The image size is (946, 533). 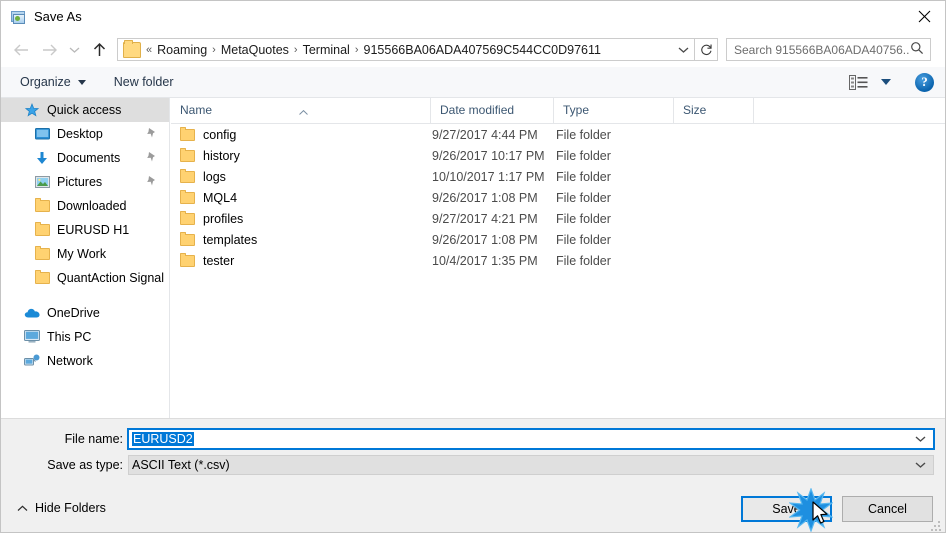 I want to click on table-row: templates 9/26/2017 1:08 PM File folder, so click(x=558, y=239).